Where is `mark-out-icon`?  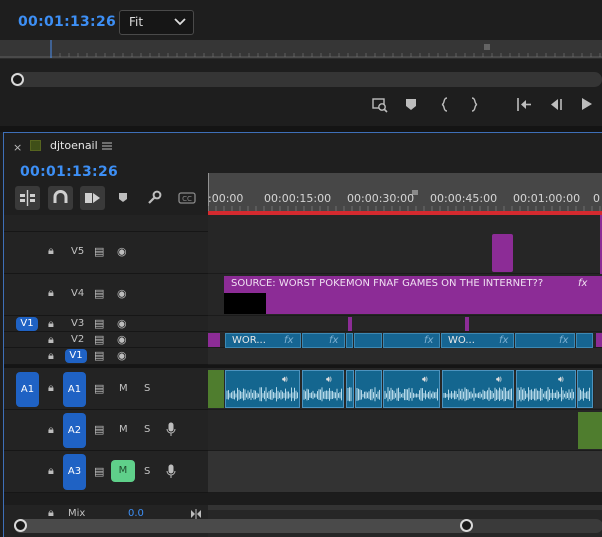
mark-out-icon is located at coordinates (474, 104).